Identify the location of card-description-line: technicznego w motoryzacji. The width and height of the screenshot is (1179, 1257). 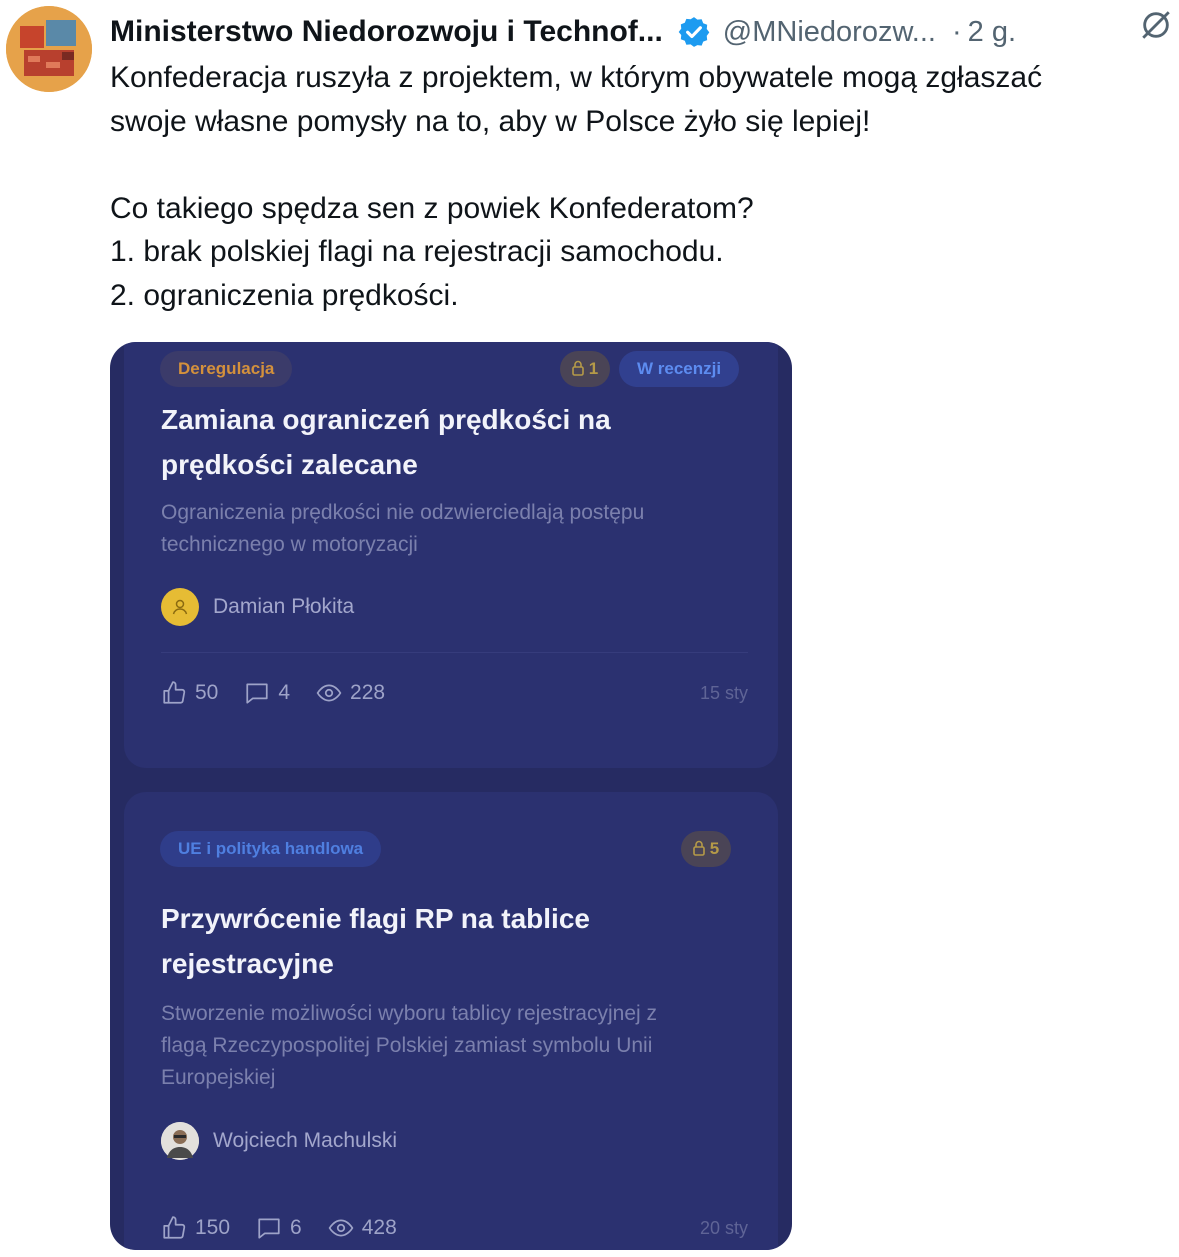
(289, 544).